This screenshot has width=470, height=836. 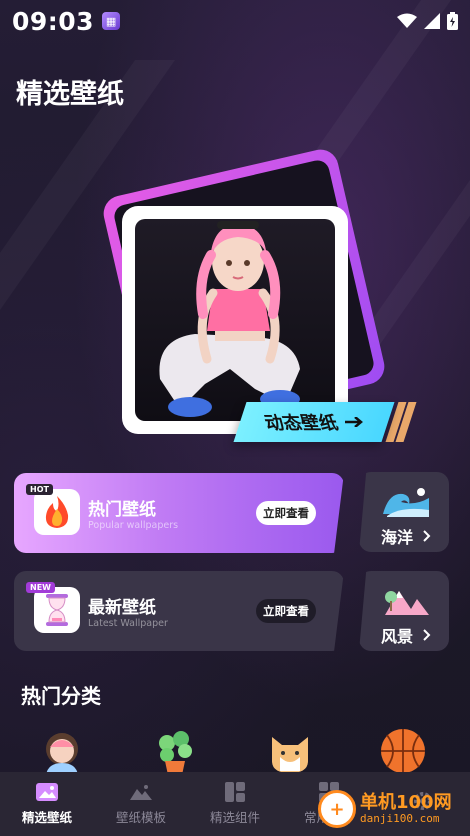 I want to click on hot-categories-title: 热门分类, so click(x=61, y=696).